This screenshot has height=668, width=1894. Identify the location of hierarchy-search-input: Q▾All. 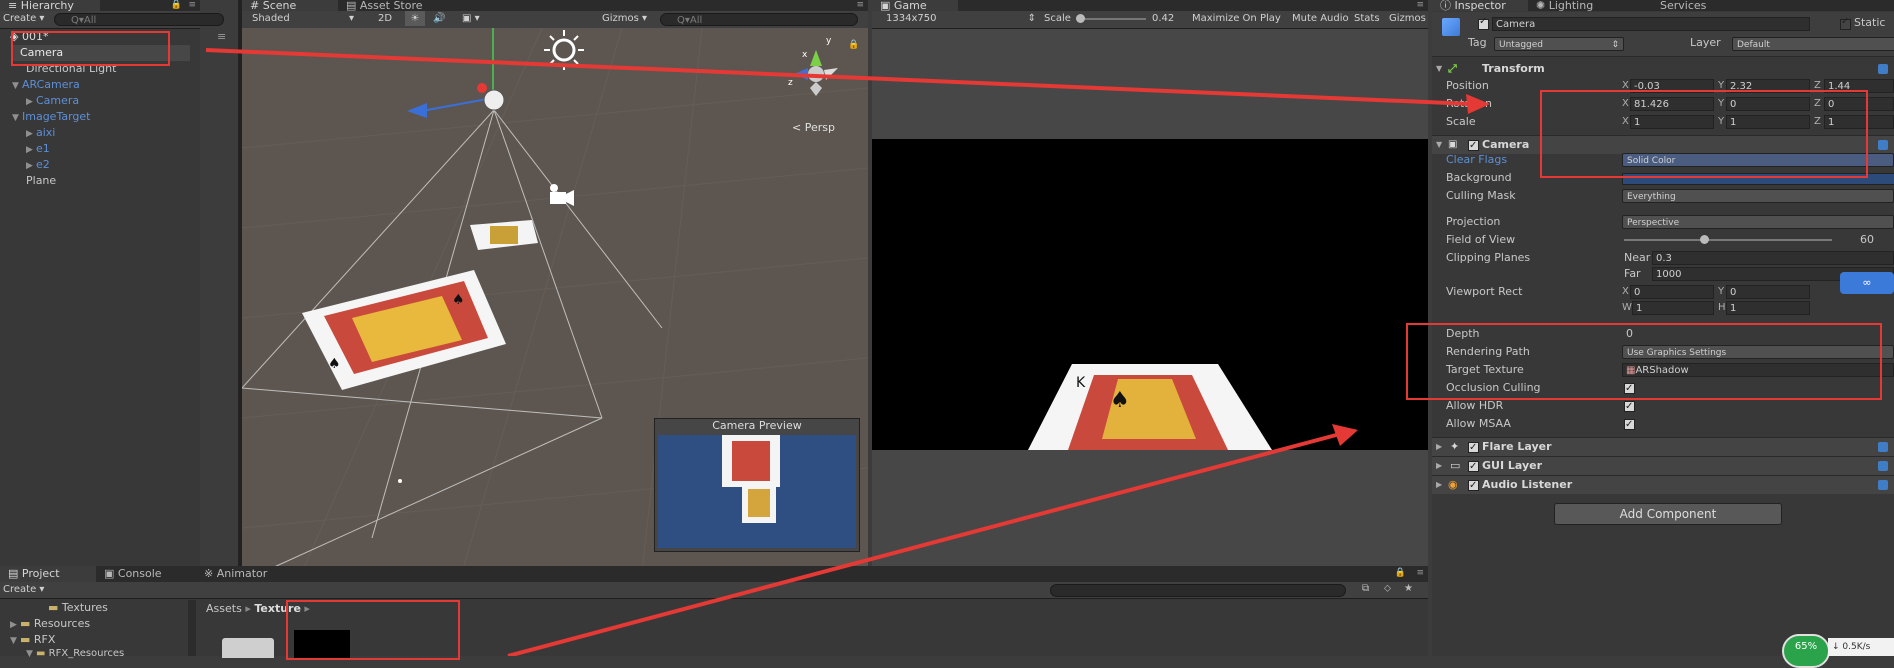
(139, 19).